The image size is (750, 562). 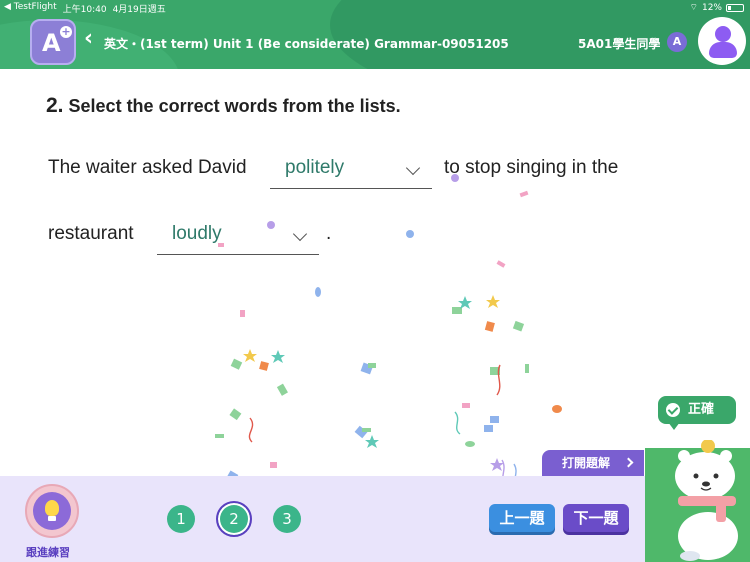 What do you see at coordinates (234, 106) in the screenshot?
I see `question-instruction: Select the correct words from the lists.` at bounding box center [234, 106].